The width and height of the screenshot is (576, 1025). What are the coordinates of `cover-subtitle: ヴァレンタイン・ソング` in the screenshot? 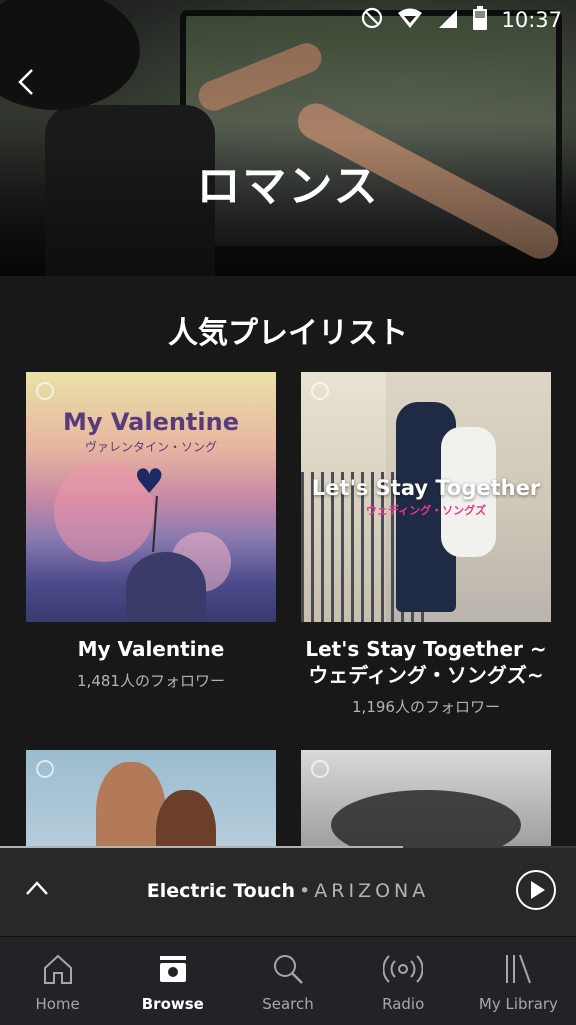 It's located at (150, 447).